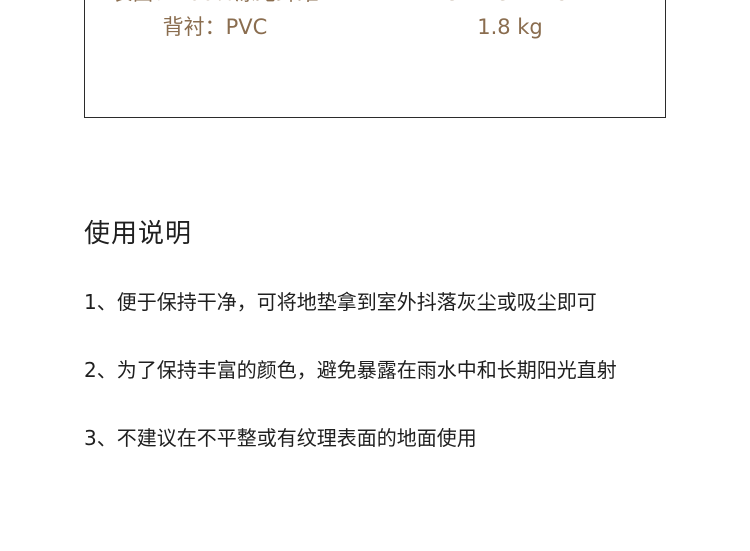 The height and width of the screenshot is (551, 750). I want to click on surface-material: 表面：100%涤纶纤维, so click(215, 5).